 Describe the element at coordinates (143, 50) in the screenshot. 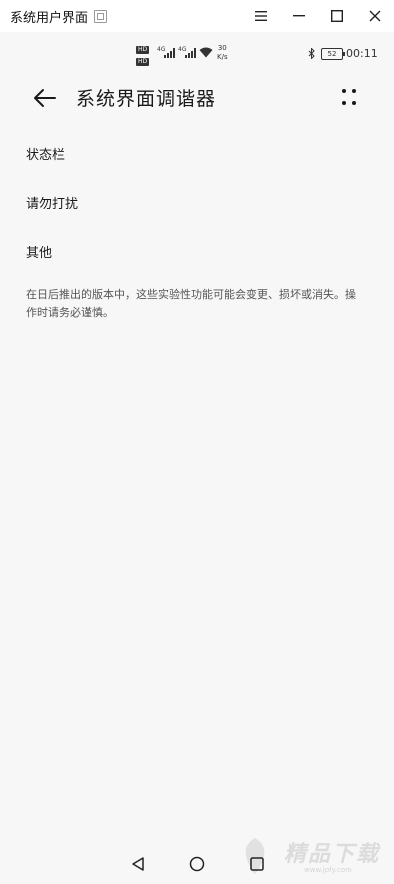

I see `hd-badge-1: HD` at that location.